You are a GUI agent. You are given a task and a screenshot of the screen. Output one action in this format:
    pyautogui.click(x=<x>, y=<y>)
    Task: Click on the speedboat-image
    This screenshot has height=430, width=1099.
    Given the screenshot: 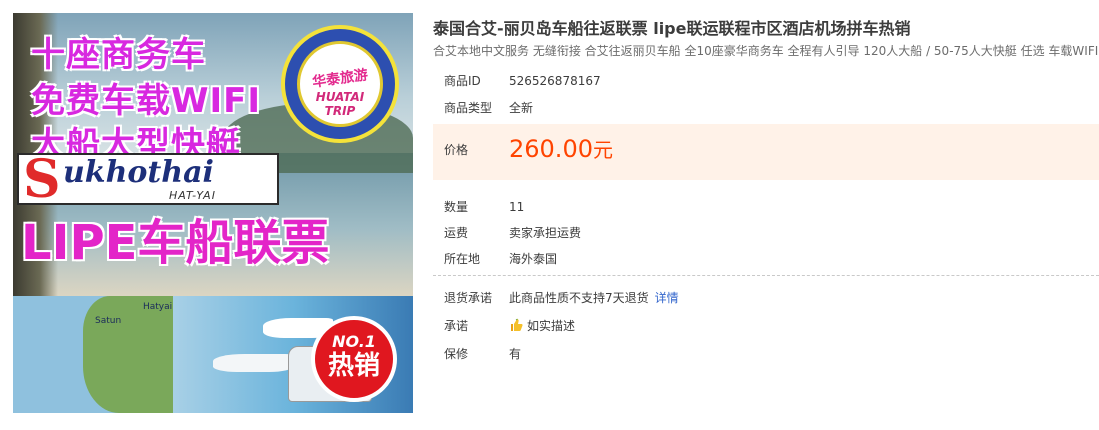 What is the action you would take?
    pyautogui.click(x=253, y=363)
    